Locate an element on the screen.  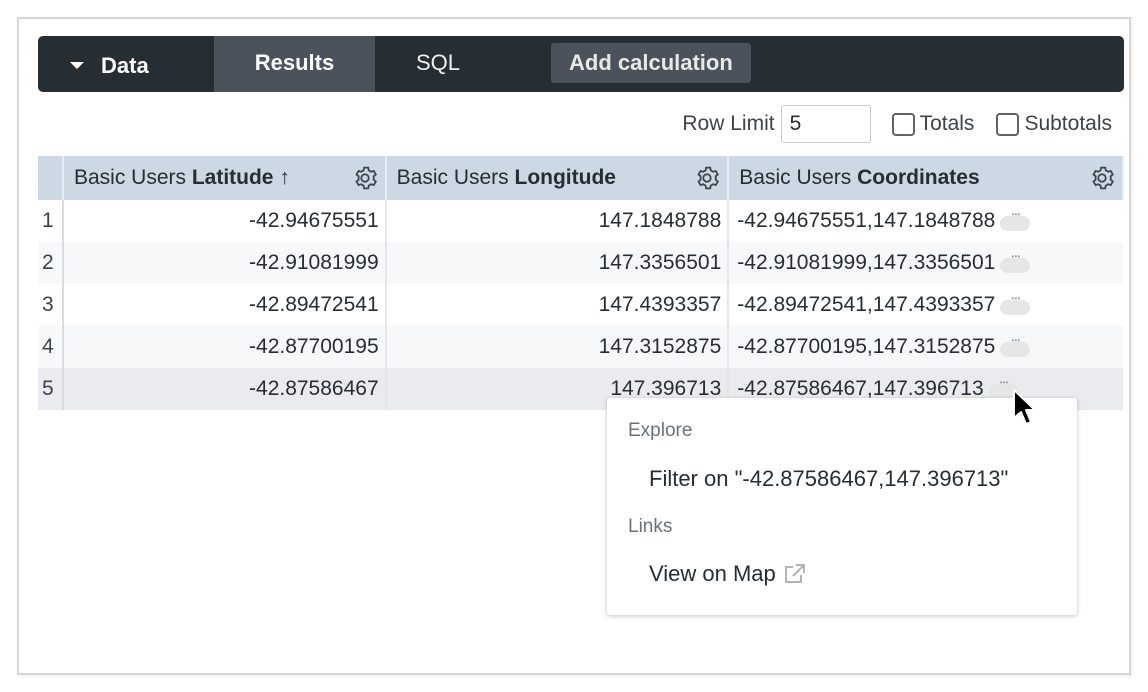
column-header-longitude: Basic Users Longitude is located at coordinates (557, 178).